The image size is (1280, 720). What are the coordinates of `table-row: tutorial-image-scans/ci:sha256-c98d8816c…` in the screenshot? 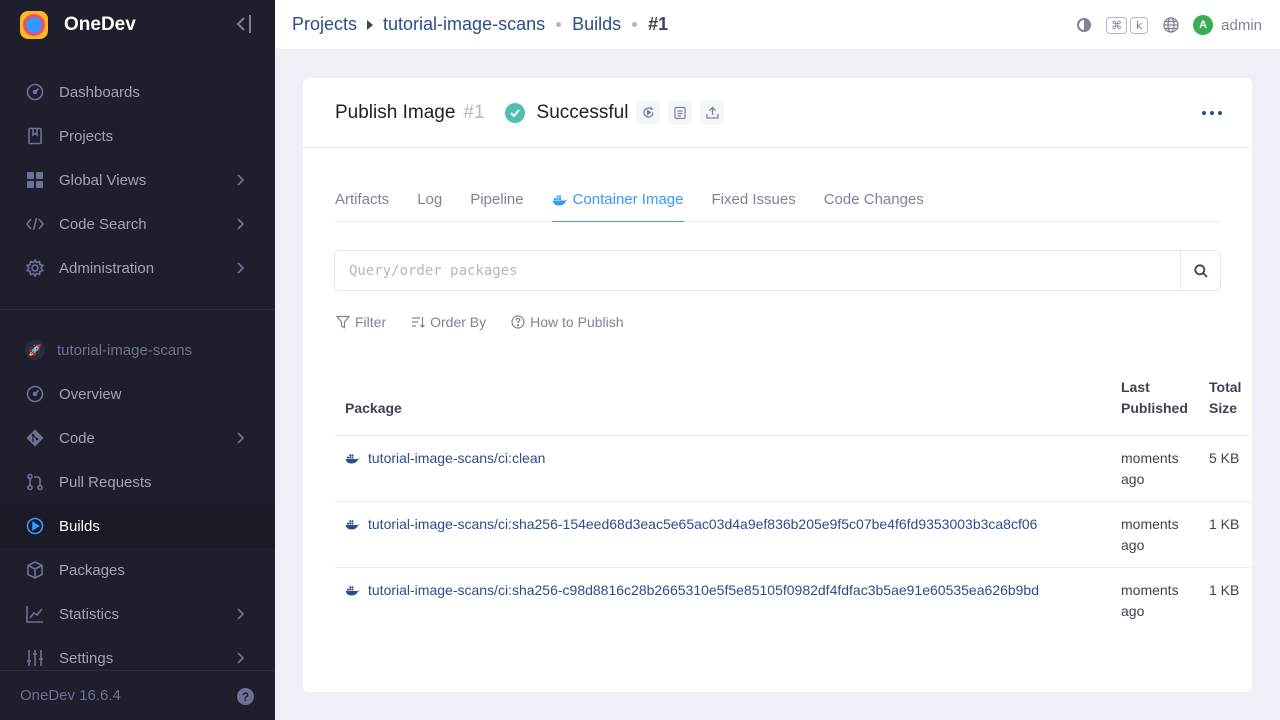 It's located at (793, 601).